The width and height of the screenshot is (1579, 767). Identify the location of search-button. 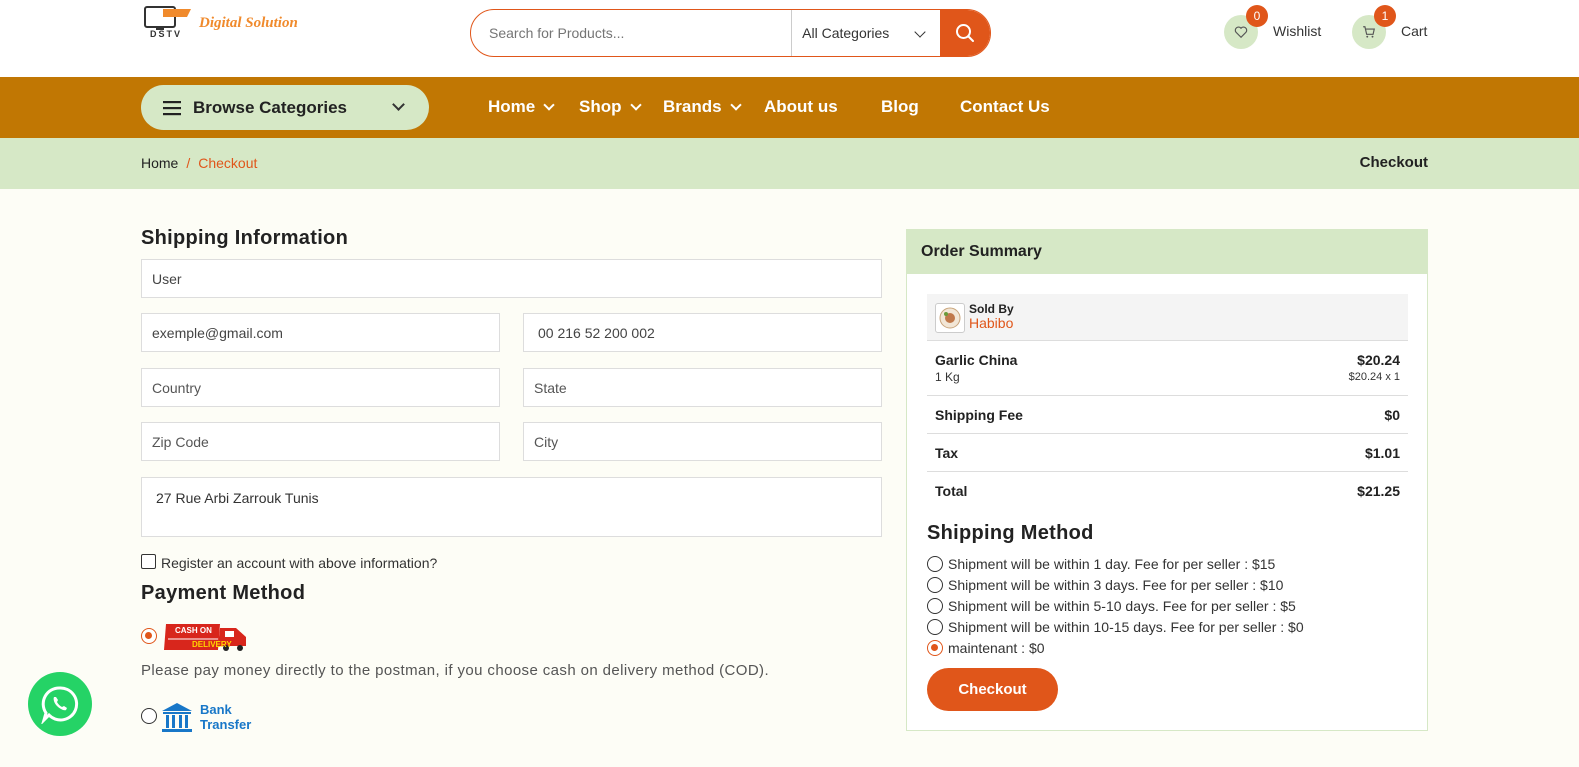
(965, 33).